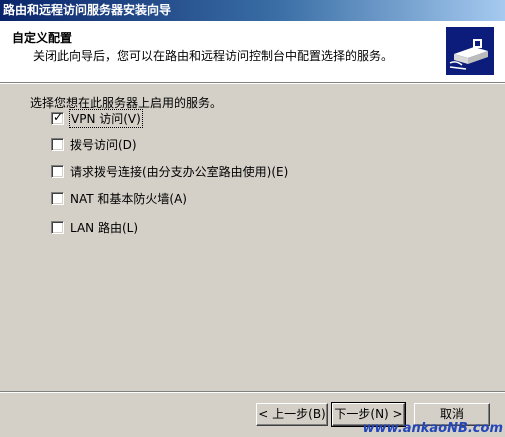 This screenshot has width=505, height=437. What do you see at coordinates (179, 171) in the screenshot?
I see `option-label-demand-dial: 请求拨号连接(由分支办公室路由使用)(E)` at bounding box center [179, 171].